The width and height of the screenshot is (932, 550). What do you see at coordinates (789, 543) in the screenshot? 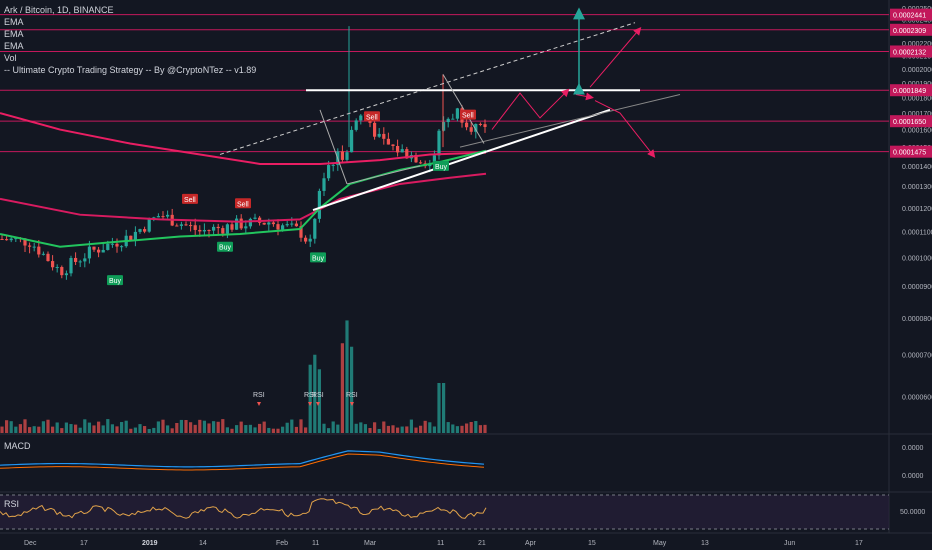
I see `x-axis-label: Jun` at bounding box center [789, 543].